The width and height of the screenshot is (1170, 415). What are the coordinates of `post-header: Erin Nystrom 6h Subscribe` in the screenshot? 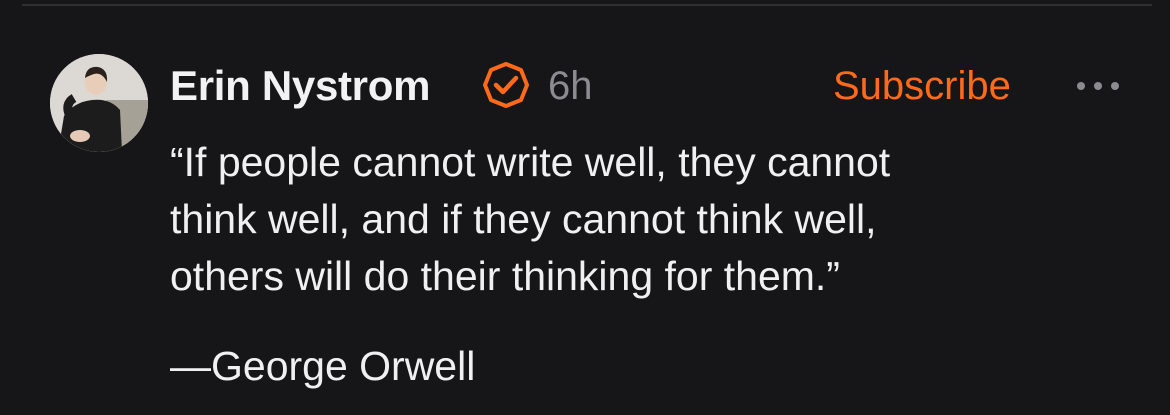 It's located at (650, 86).